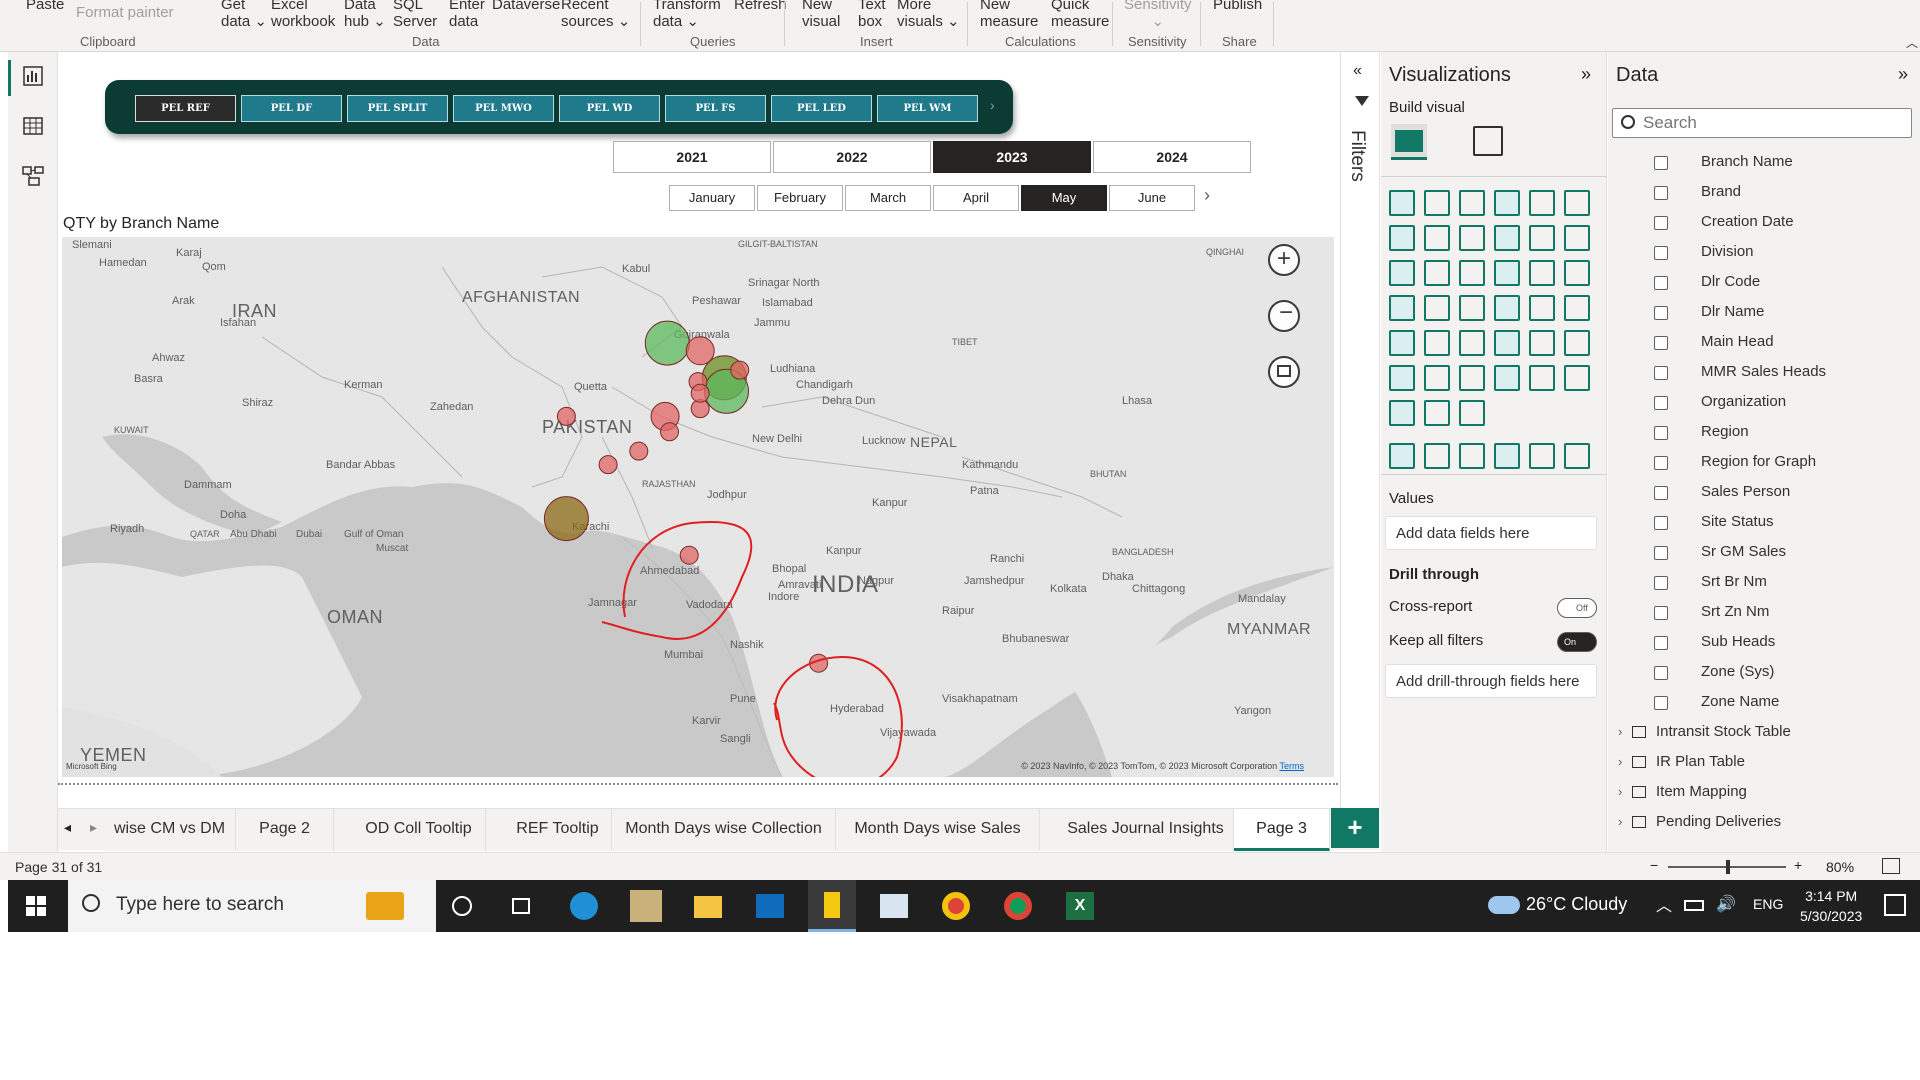 The height and width of the screenshot is (1080, 1920). Describe the element at coordinates (1158, 15) in the screenshot. I see `sensitivity-button: Sensitivity ⌄` at that location.